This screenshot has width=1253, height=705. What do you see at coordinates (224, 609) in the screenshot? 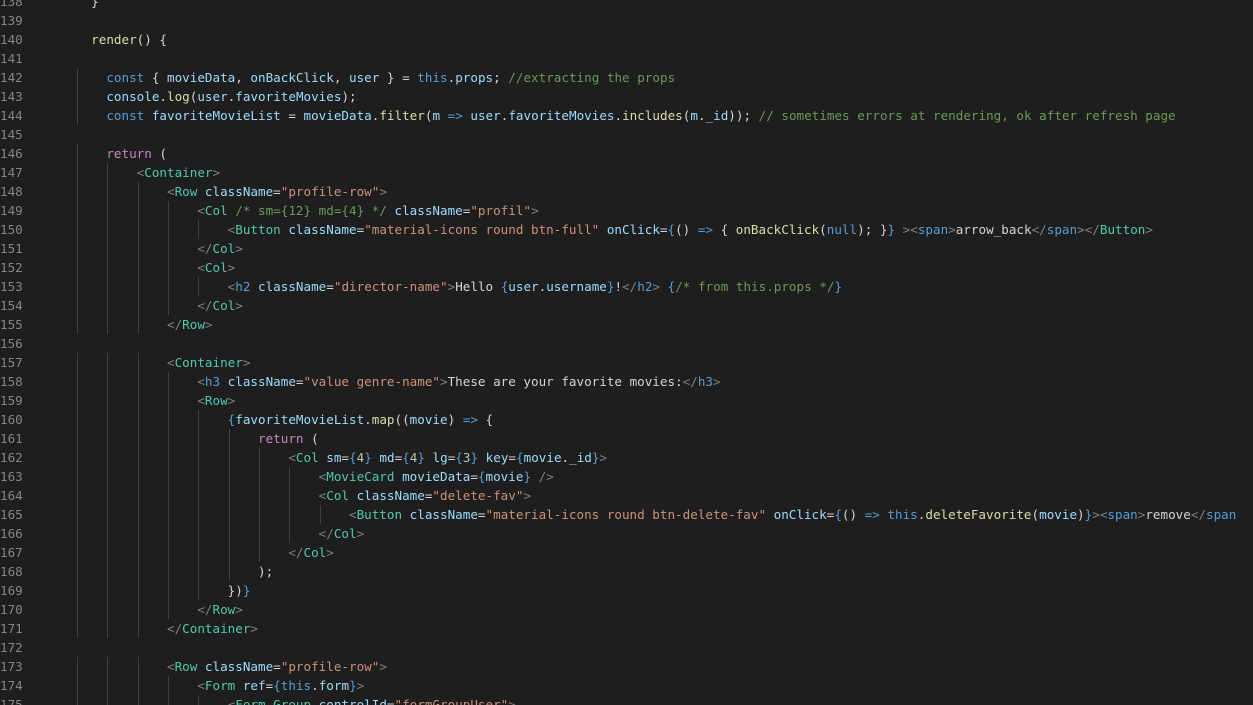
I see `code-token: Row` at bounding box center [224, 609].